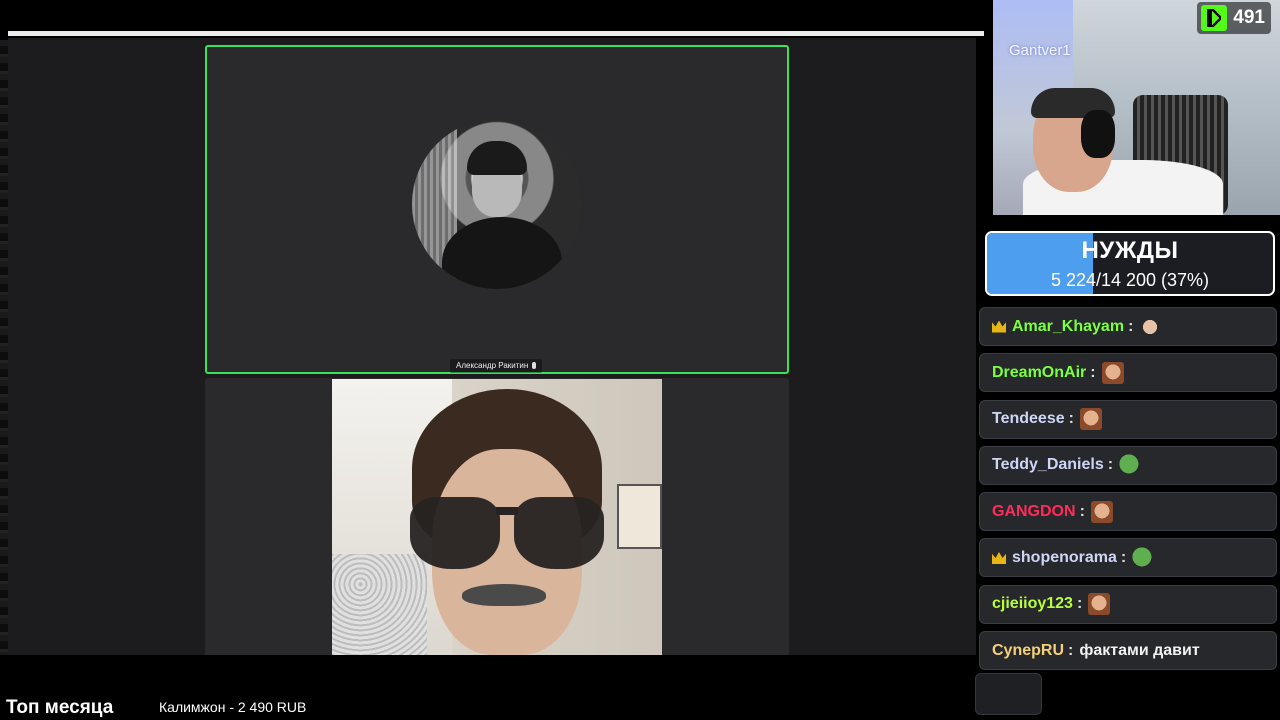 This screenshot has width=1280, height=720. What do you see at coordinates (1136, 107) in the screenshot?
I see `streamer-webcam: Gantver1 491` at bounding box center [1136, 107].